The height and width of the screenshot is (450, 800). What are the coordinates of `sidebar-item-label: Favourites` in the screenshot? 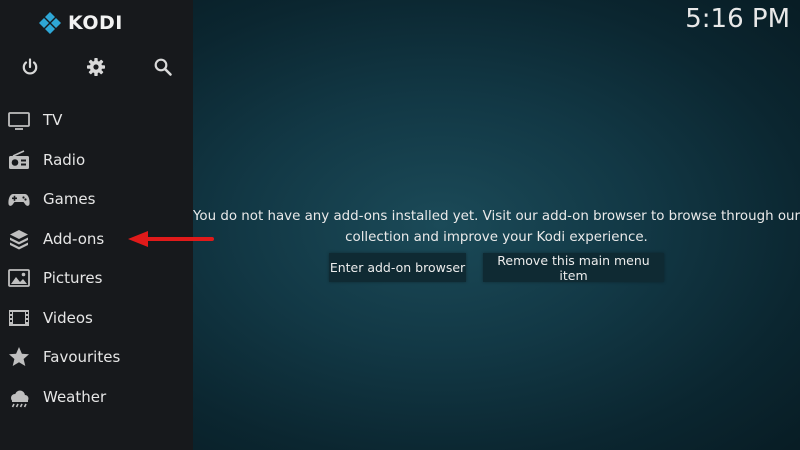 It's located at (82, 357).